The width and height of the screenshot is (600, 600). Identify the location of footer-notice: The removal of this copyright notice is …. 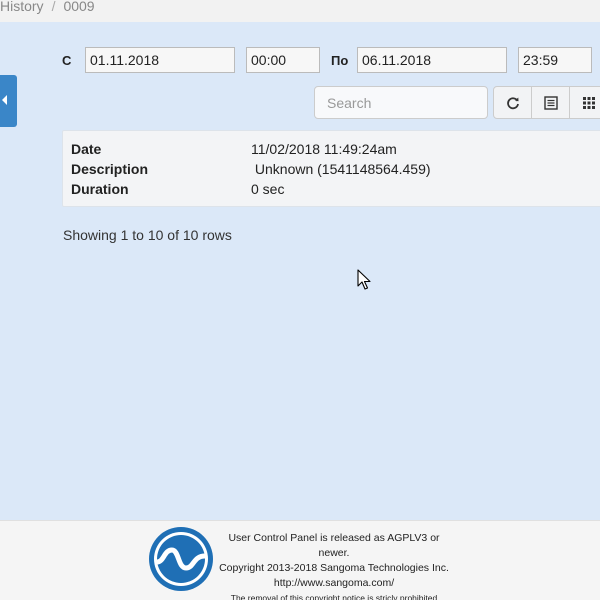
(334, 596).